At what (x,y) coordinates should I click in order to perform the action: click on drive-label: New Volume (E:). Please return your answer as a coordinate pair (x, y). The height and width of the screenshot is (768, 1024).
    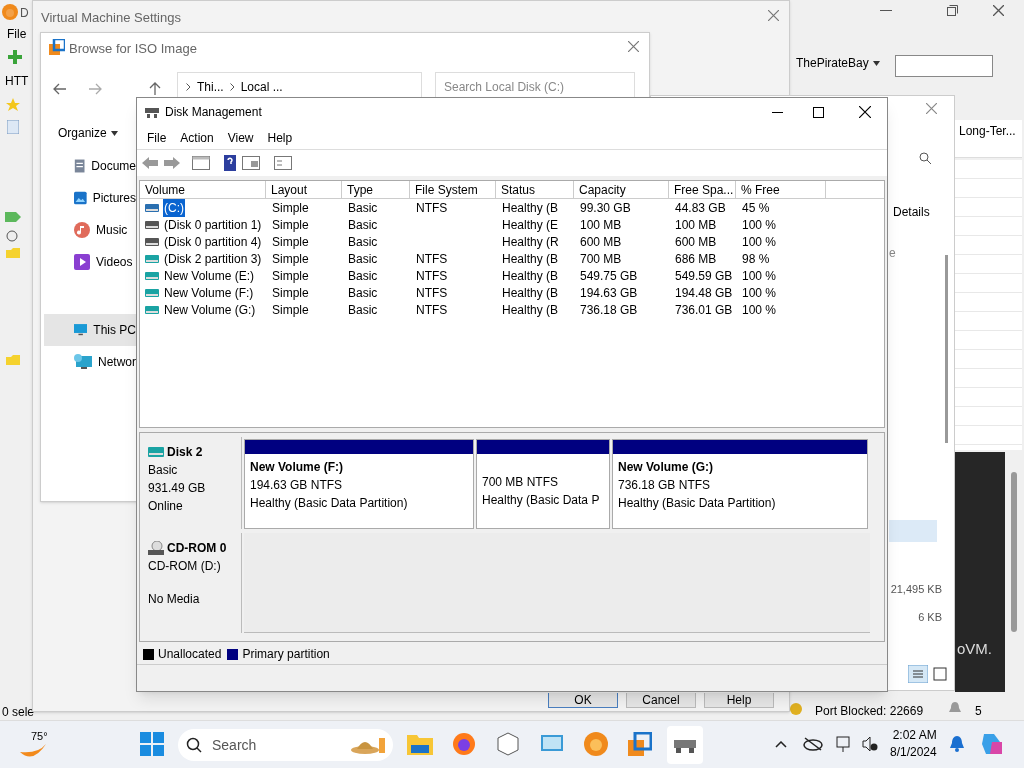
    Looking at the image, I should click on (209, 275).